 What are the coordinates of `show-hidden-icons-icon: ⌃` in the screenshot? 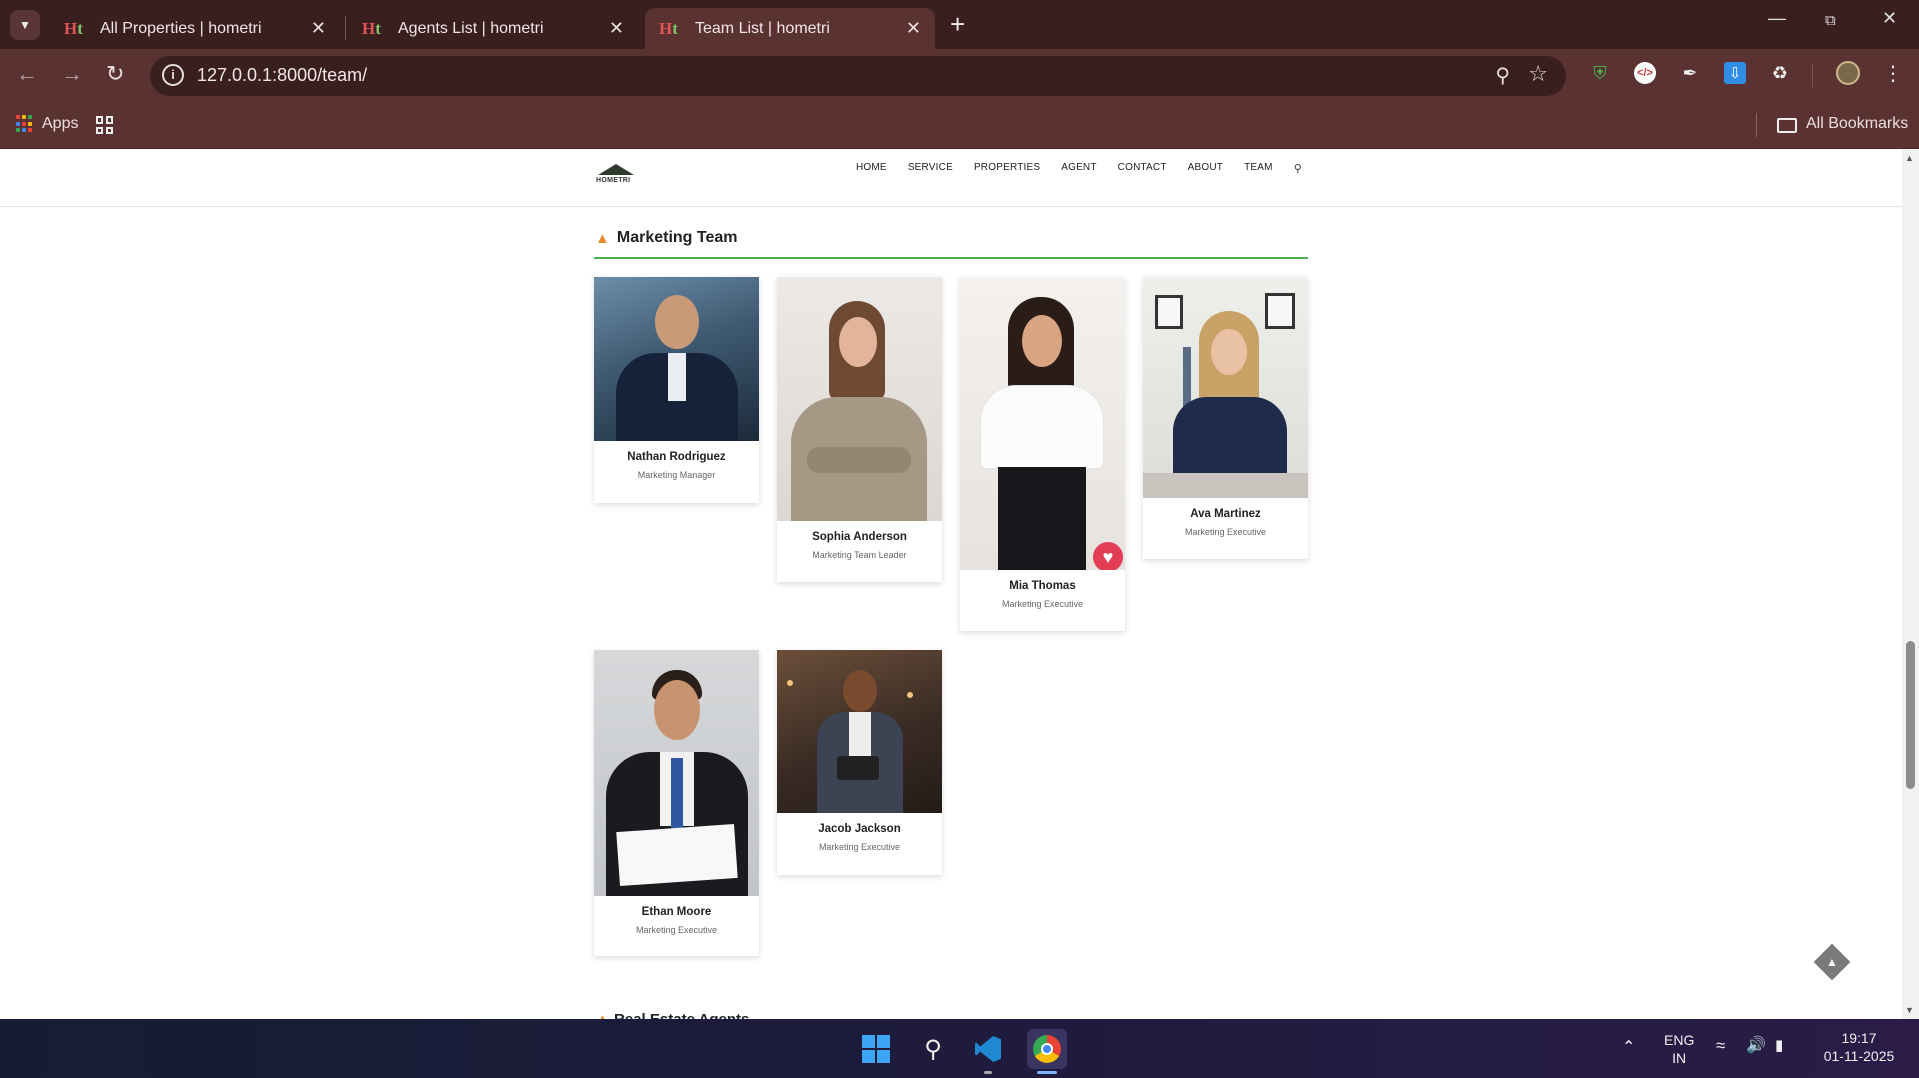 It's located at (1628, 1048).